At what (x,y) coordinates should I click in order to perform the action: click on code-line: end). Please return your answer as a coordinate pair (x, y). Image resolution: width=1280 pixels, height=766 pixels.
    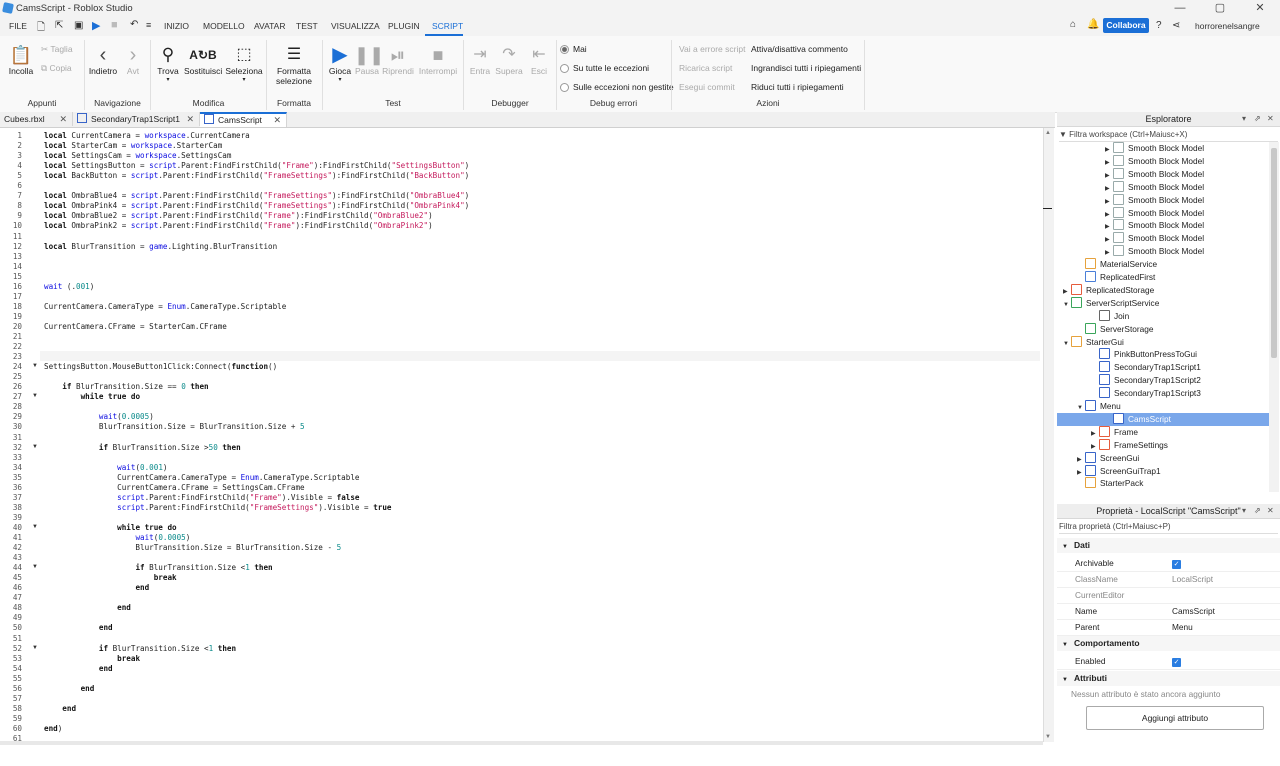
    Looking at the image, I should click on (53, 728).